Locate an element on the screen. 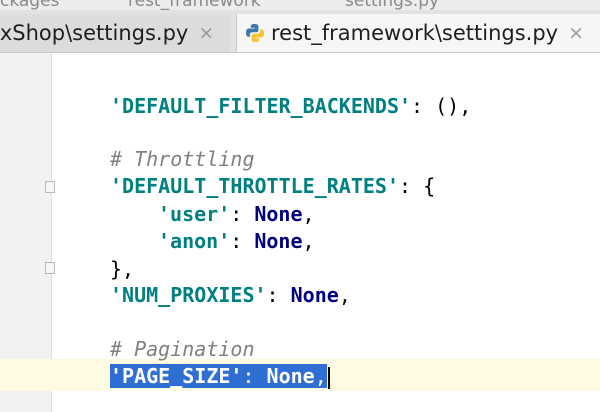 The image size is (600, 412). dict-key: 'DEFAULT_FILTER_BACKENDS' is located at coordinates (261, 106).